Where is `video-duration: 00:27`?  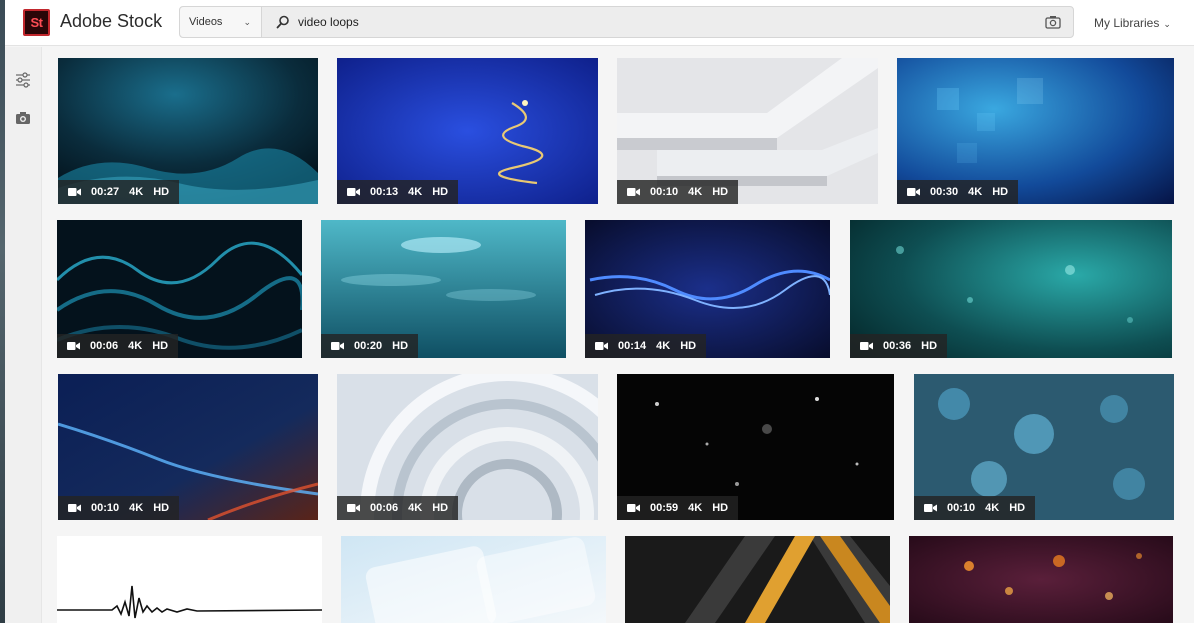
video-duration: 00:27 is located at coordinates (105, 192).